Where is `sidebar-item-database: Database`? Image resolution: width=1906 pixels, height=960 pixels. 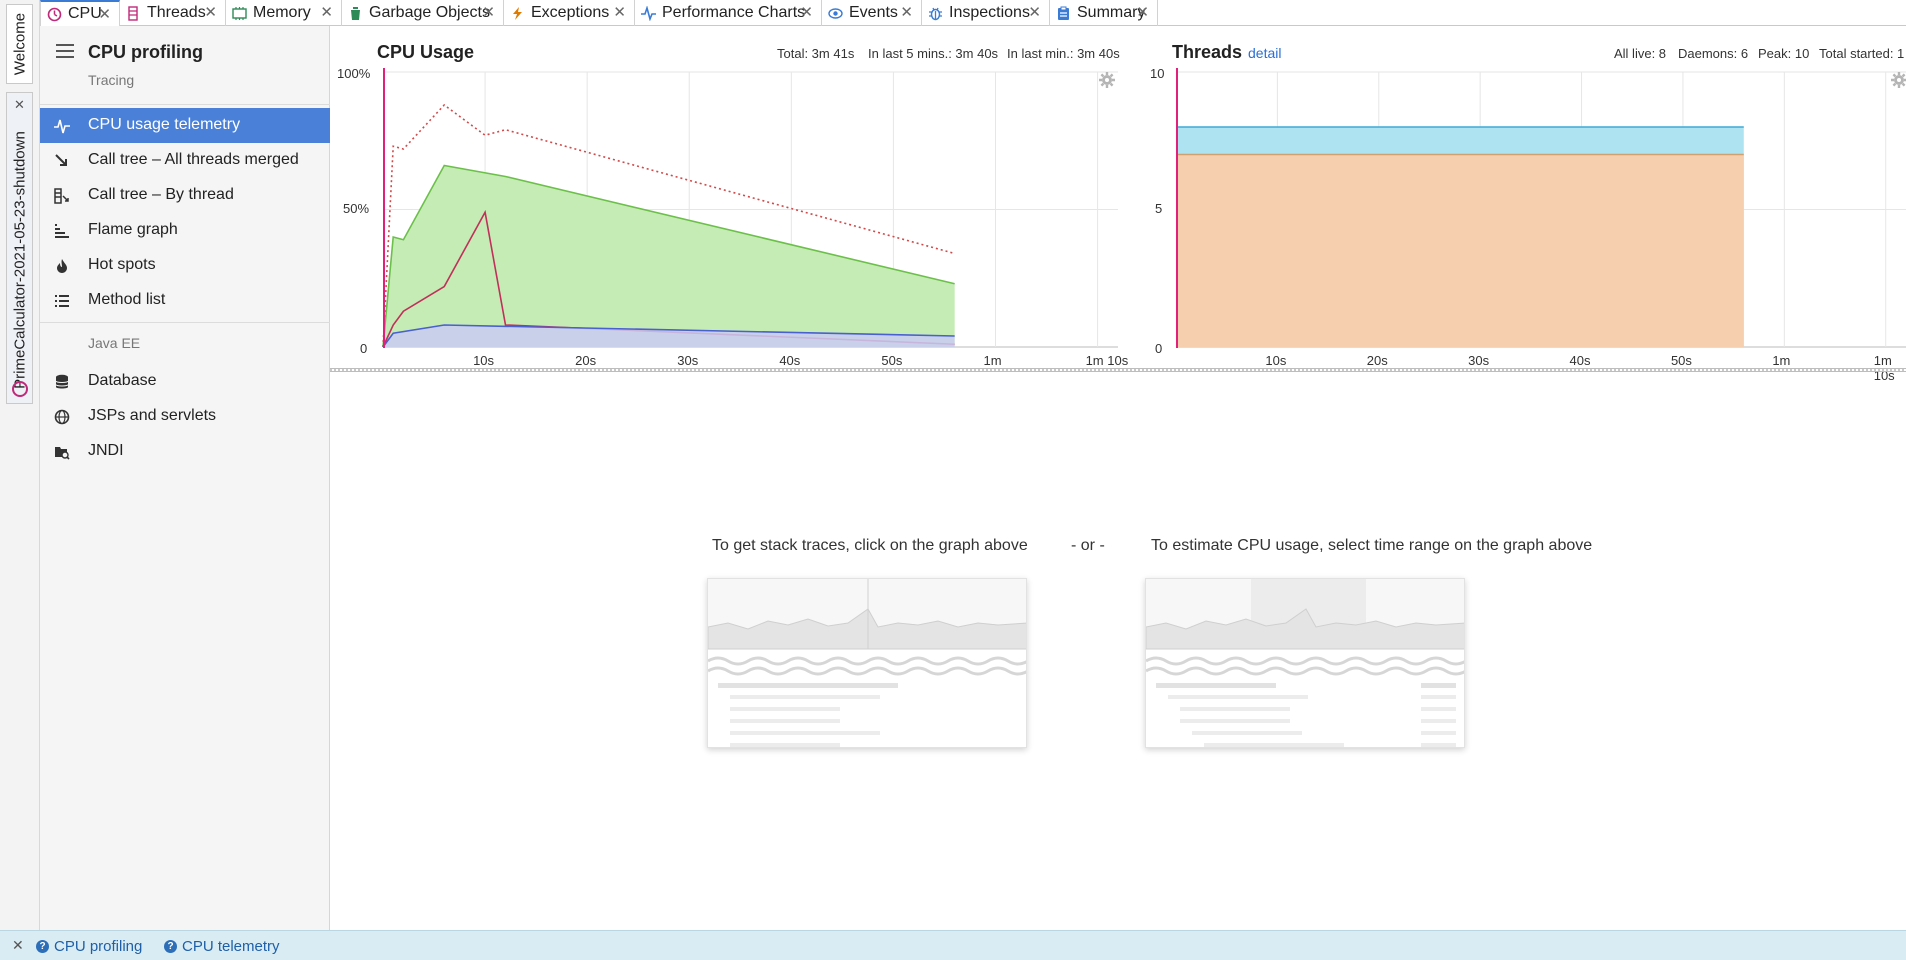 sidebar-item-database: Database is located at coordinates (185, 381).